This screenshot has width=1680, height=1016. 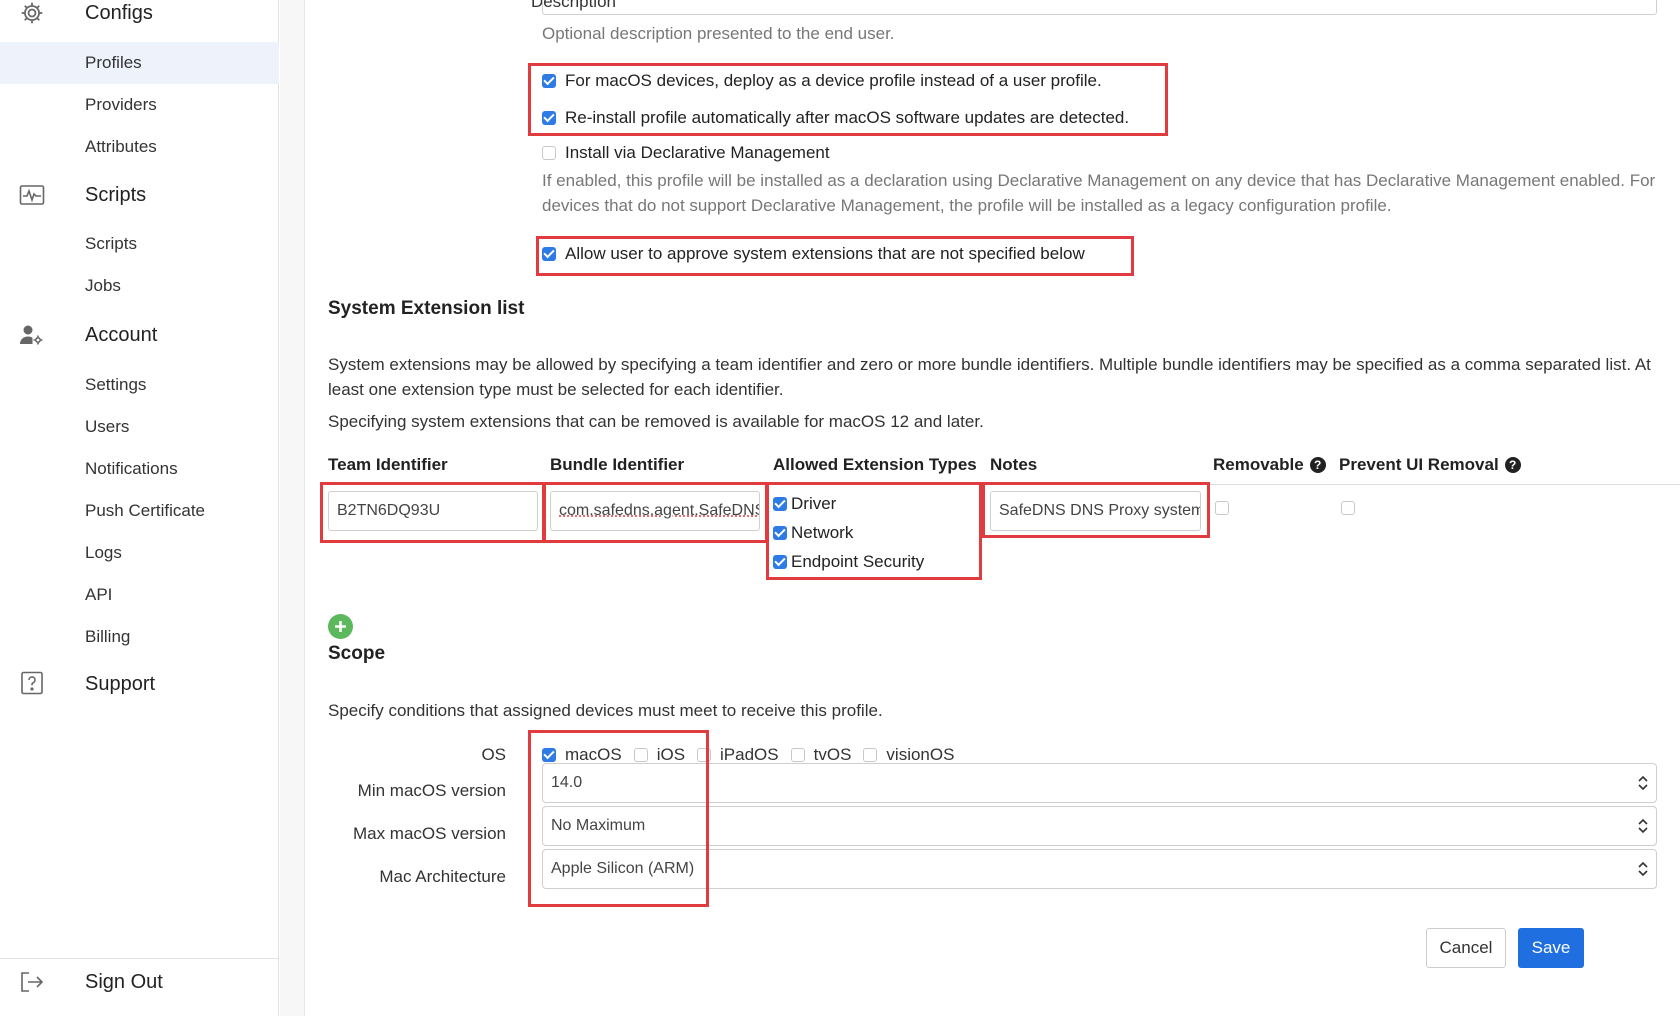 I want to click on sidebar-item-label: Profiles, so click(x=113, y=62).